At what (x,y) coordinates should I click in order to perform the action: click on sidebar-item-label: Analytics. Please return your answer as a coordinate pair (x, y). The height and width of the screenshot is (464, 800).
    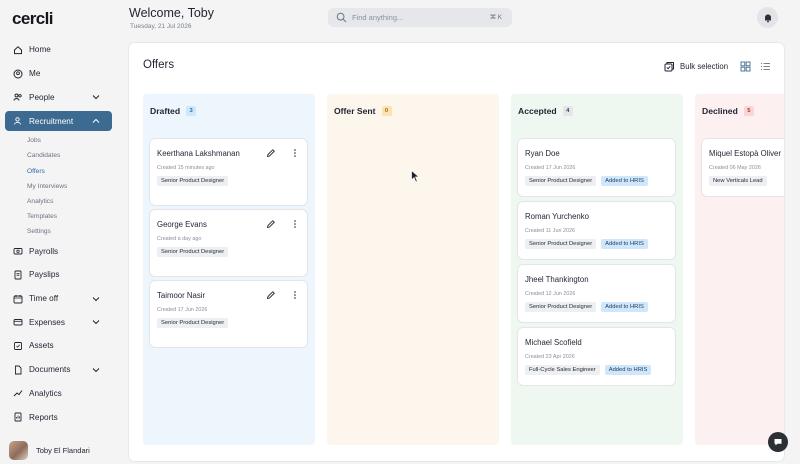
    Looking at the image, I should click on (45, 393).